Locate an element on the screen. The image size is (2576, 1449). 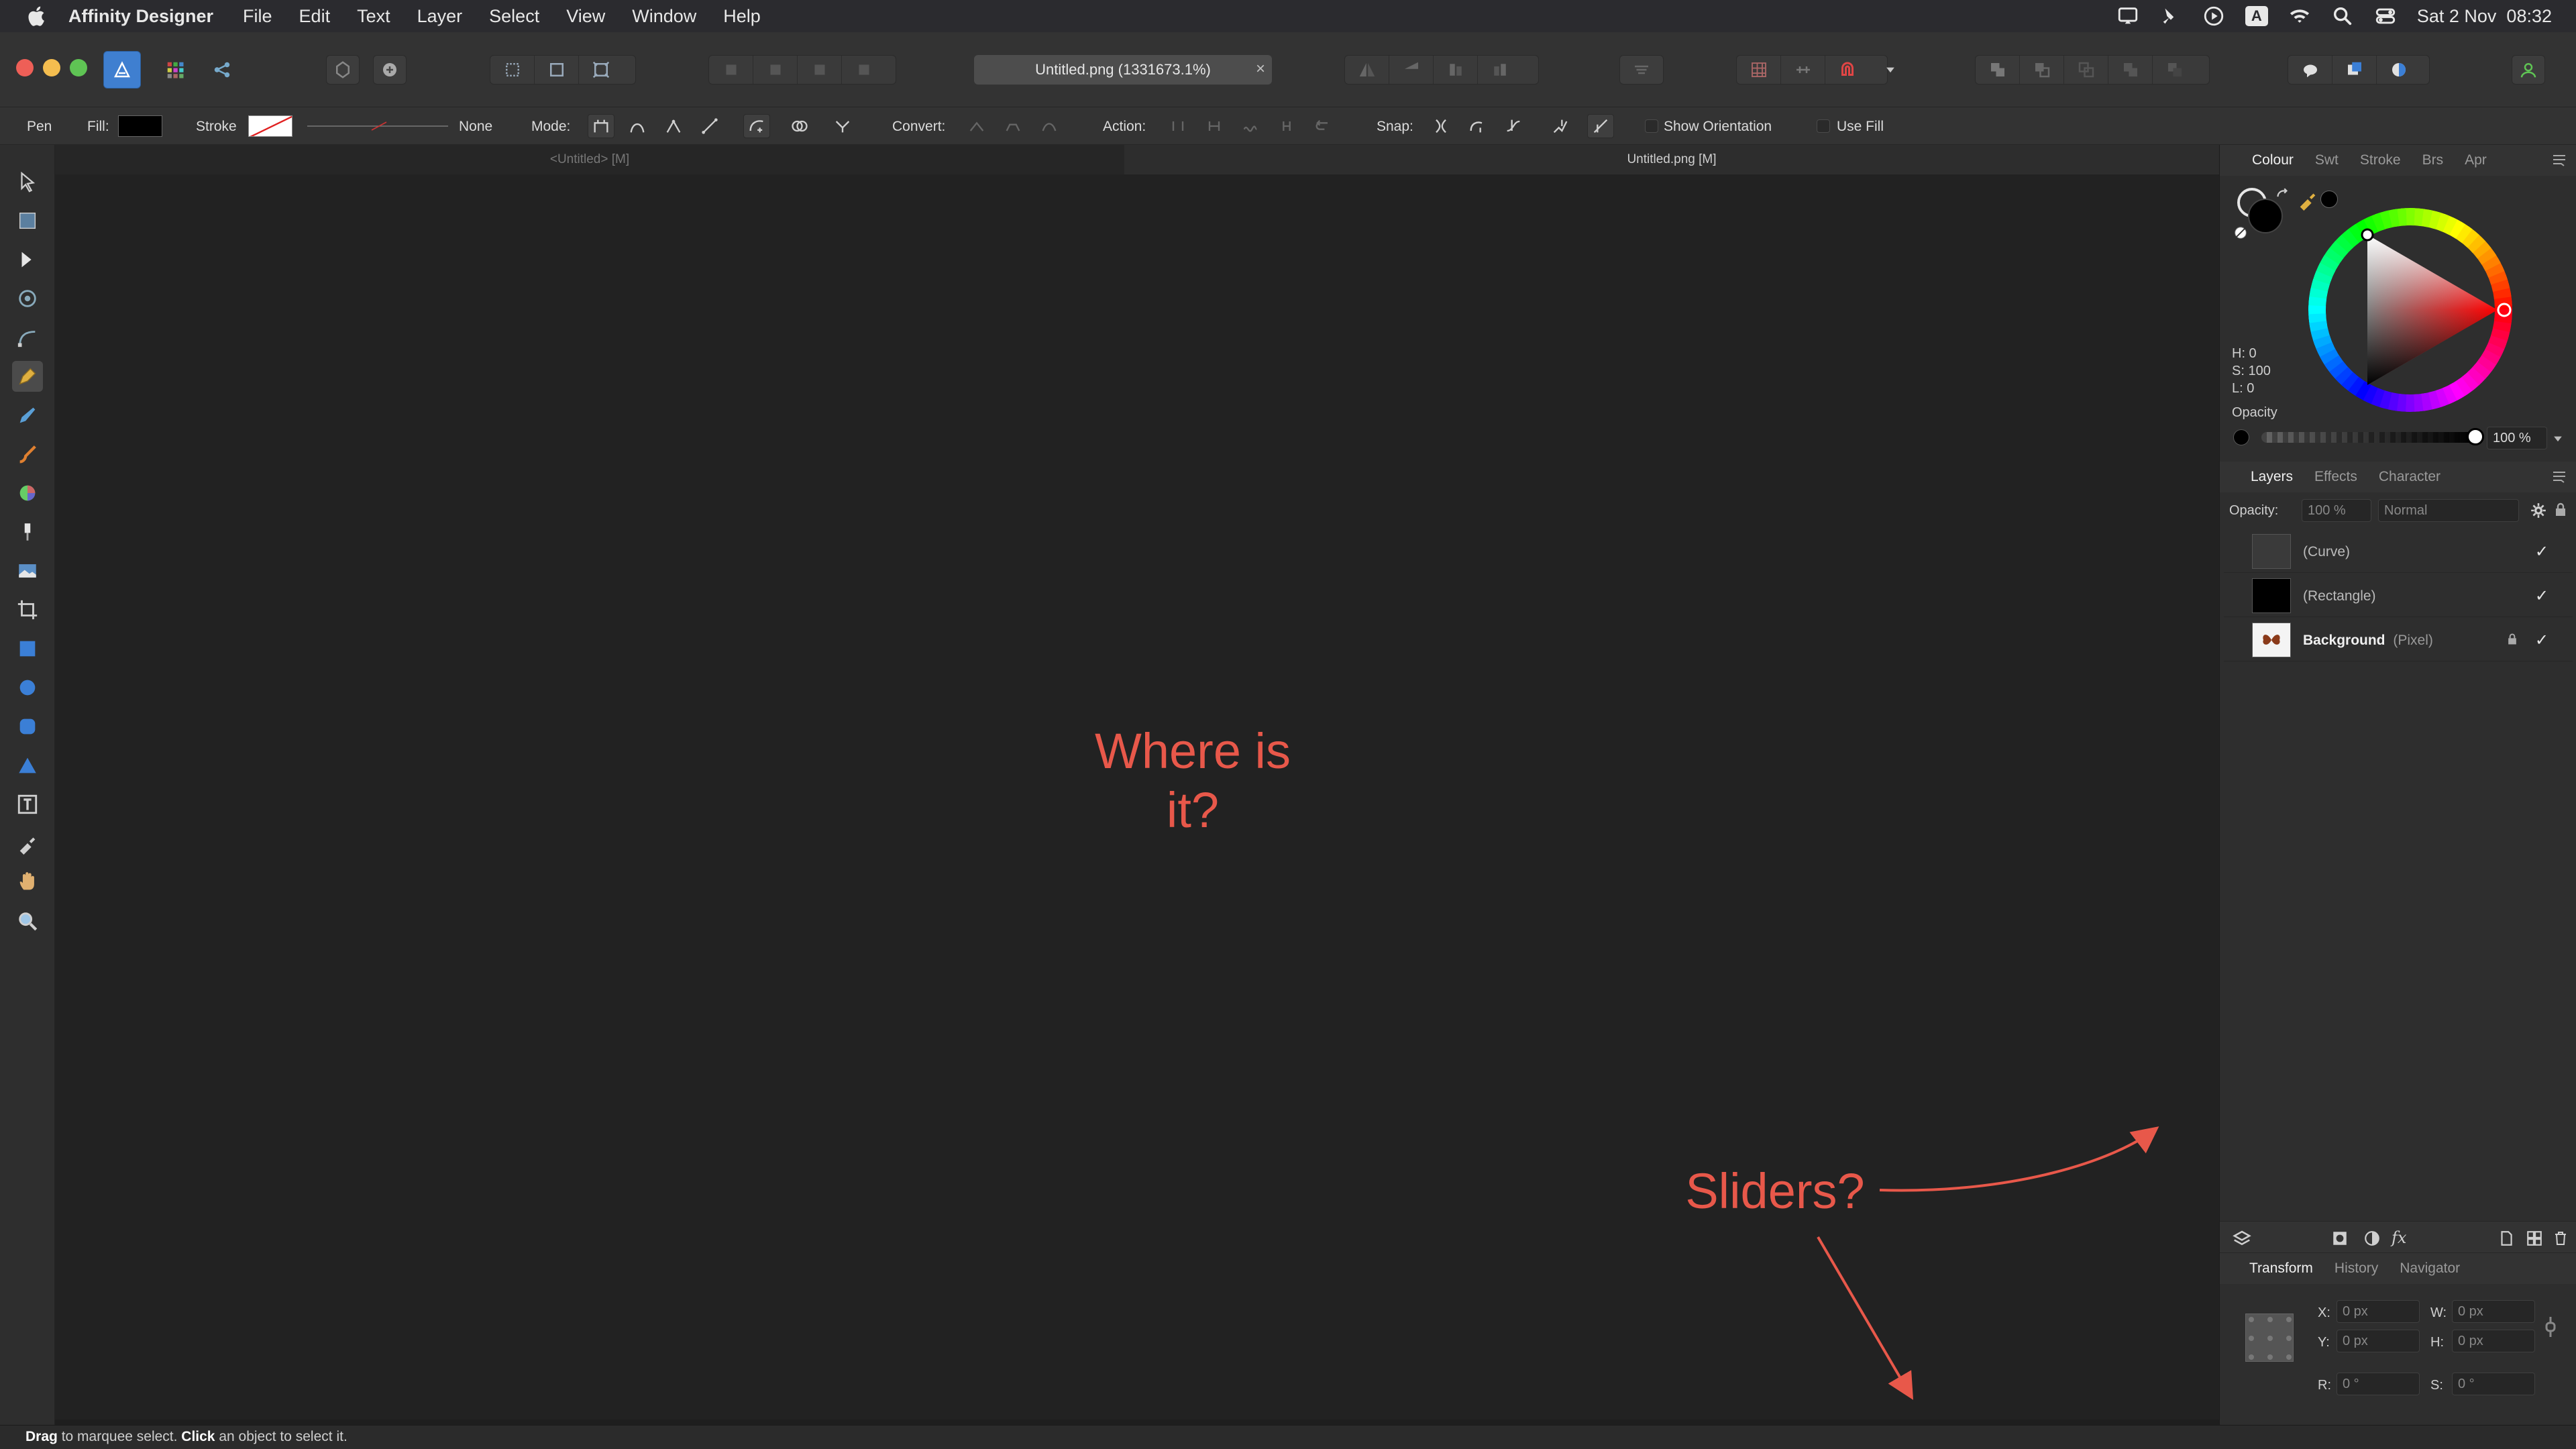
tab-history: History is located at coordinates (2356, 1268).